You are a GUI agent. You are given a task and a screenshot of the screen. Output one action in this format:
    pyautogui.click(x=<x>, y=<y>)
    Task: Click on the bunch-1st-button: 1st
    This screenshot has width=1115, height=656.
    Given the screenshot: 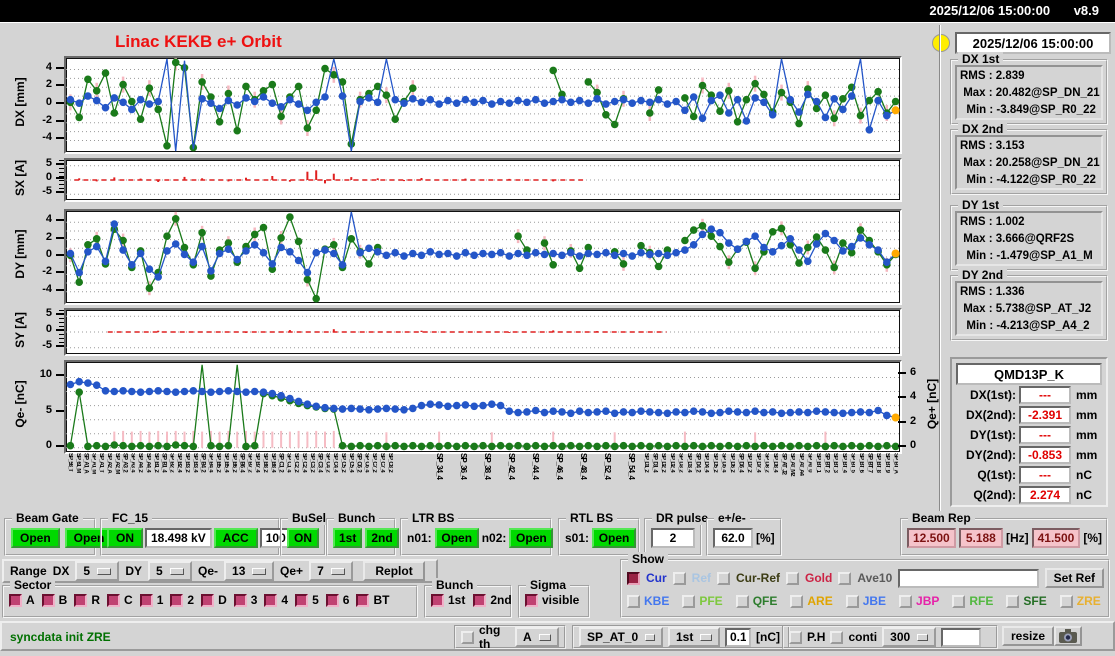 What is the action you would take?
    pyautogui.click(x=348, y=538)
    